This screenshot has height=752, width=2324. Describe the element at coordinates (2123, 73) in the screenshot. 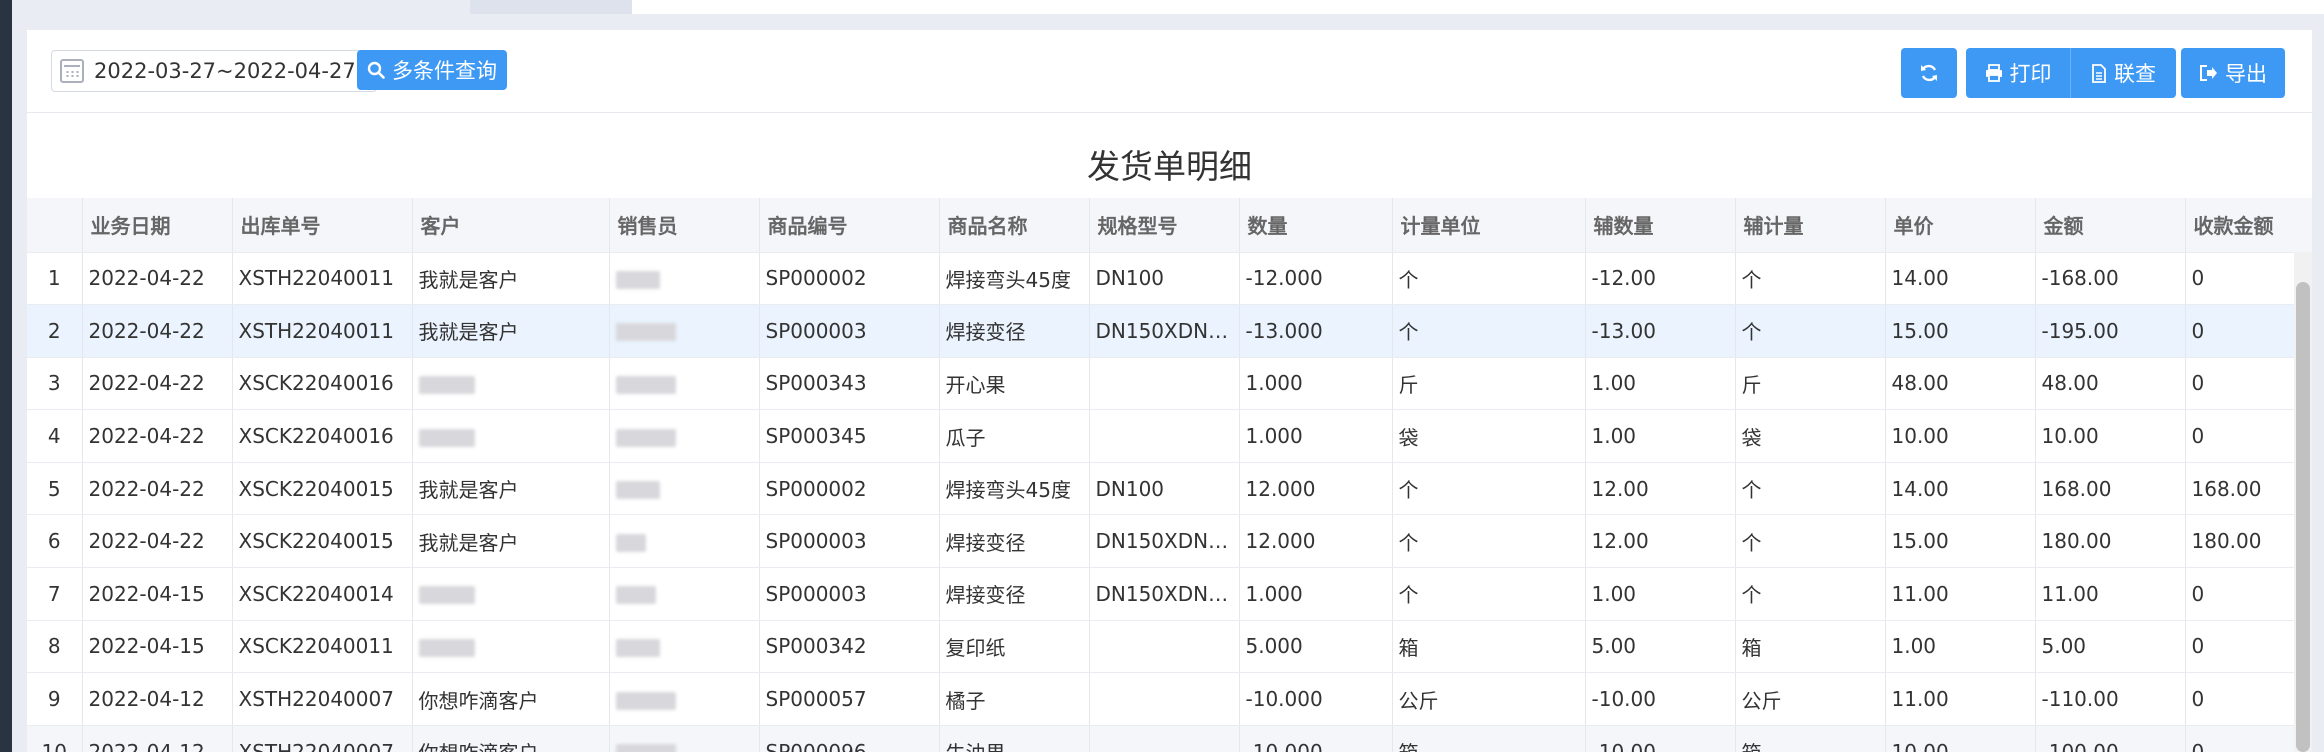

I see `linked-query-button: 联查` at that location.